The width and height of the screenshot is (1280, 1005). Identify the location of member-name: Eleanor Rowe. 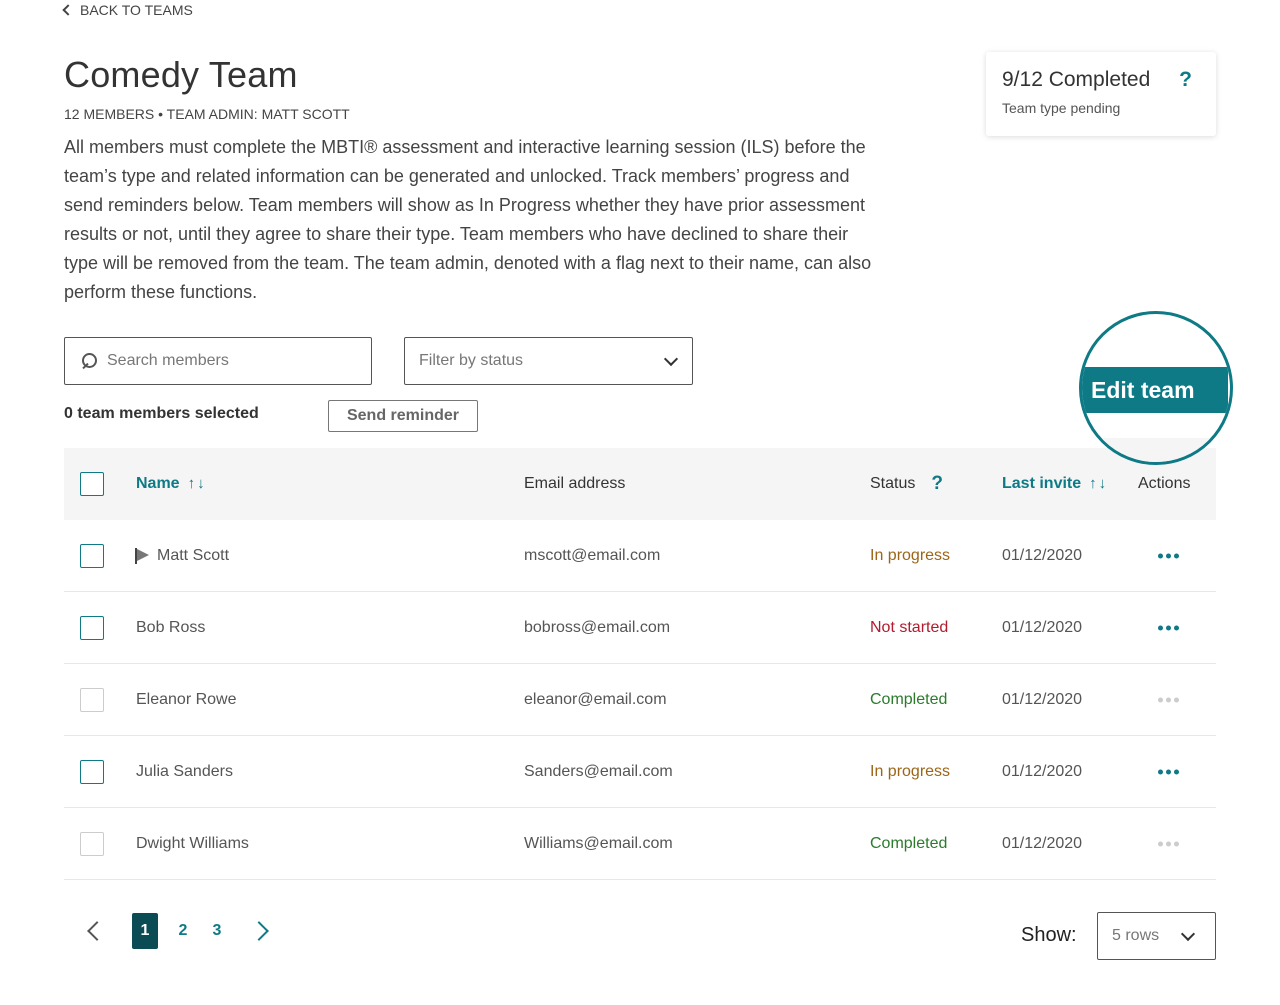
(186, 699).